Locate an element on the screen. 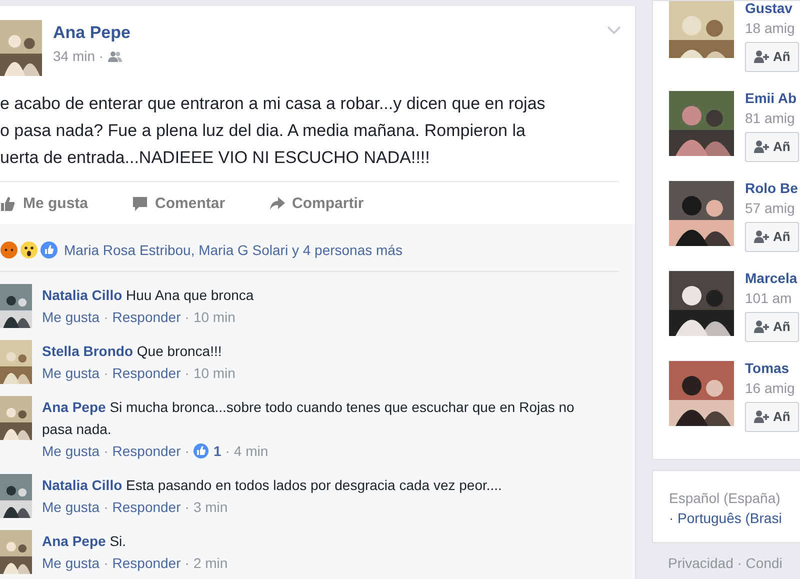  friend-count: 101 am is located at coordinates (769, 298).